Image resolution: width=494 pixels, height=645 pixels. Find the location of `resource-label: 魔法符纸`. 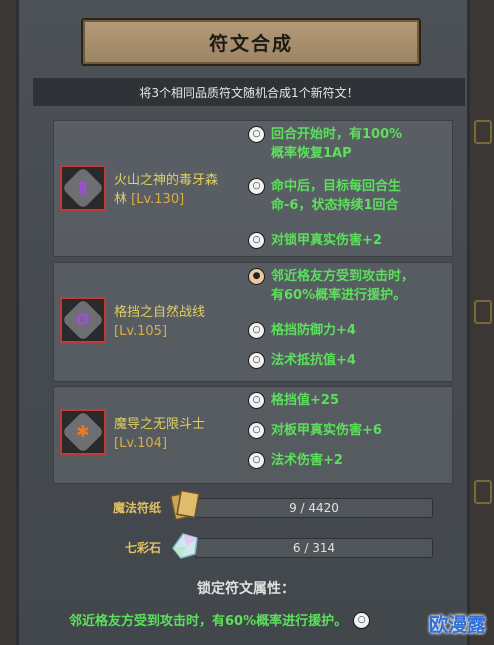

resource-label: 魔法符纸 is located at coordinates (136, 508).